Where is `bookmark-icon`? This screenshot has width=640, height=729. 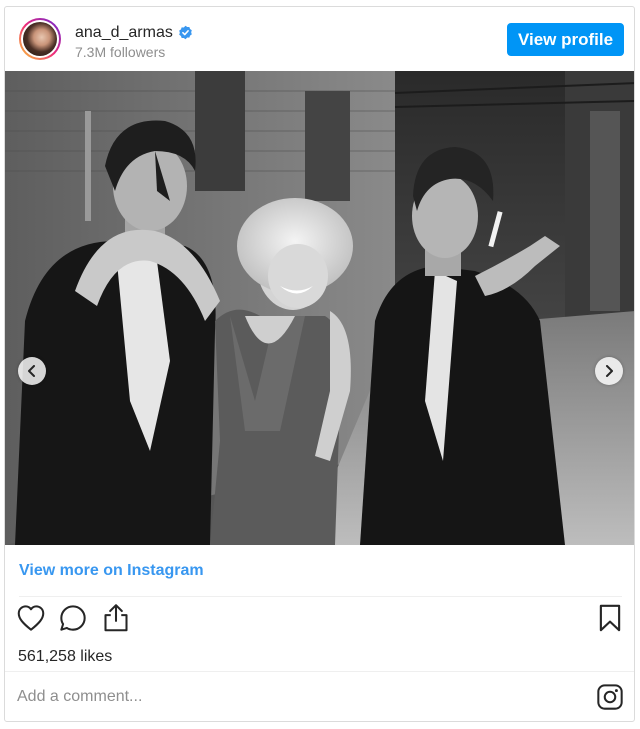 bookmark-icon is located at coordinates (610, 618).